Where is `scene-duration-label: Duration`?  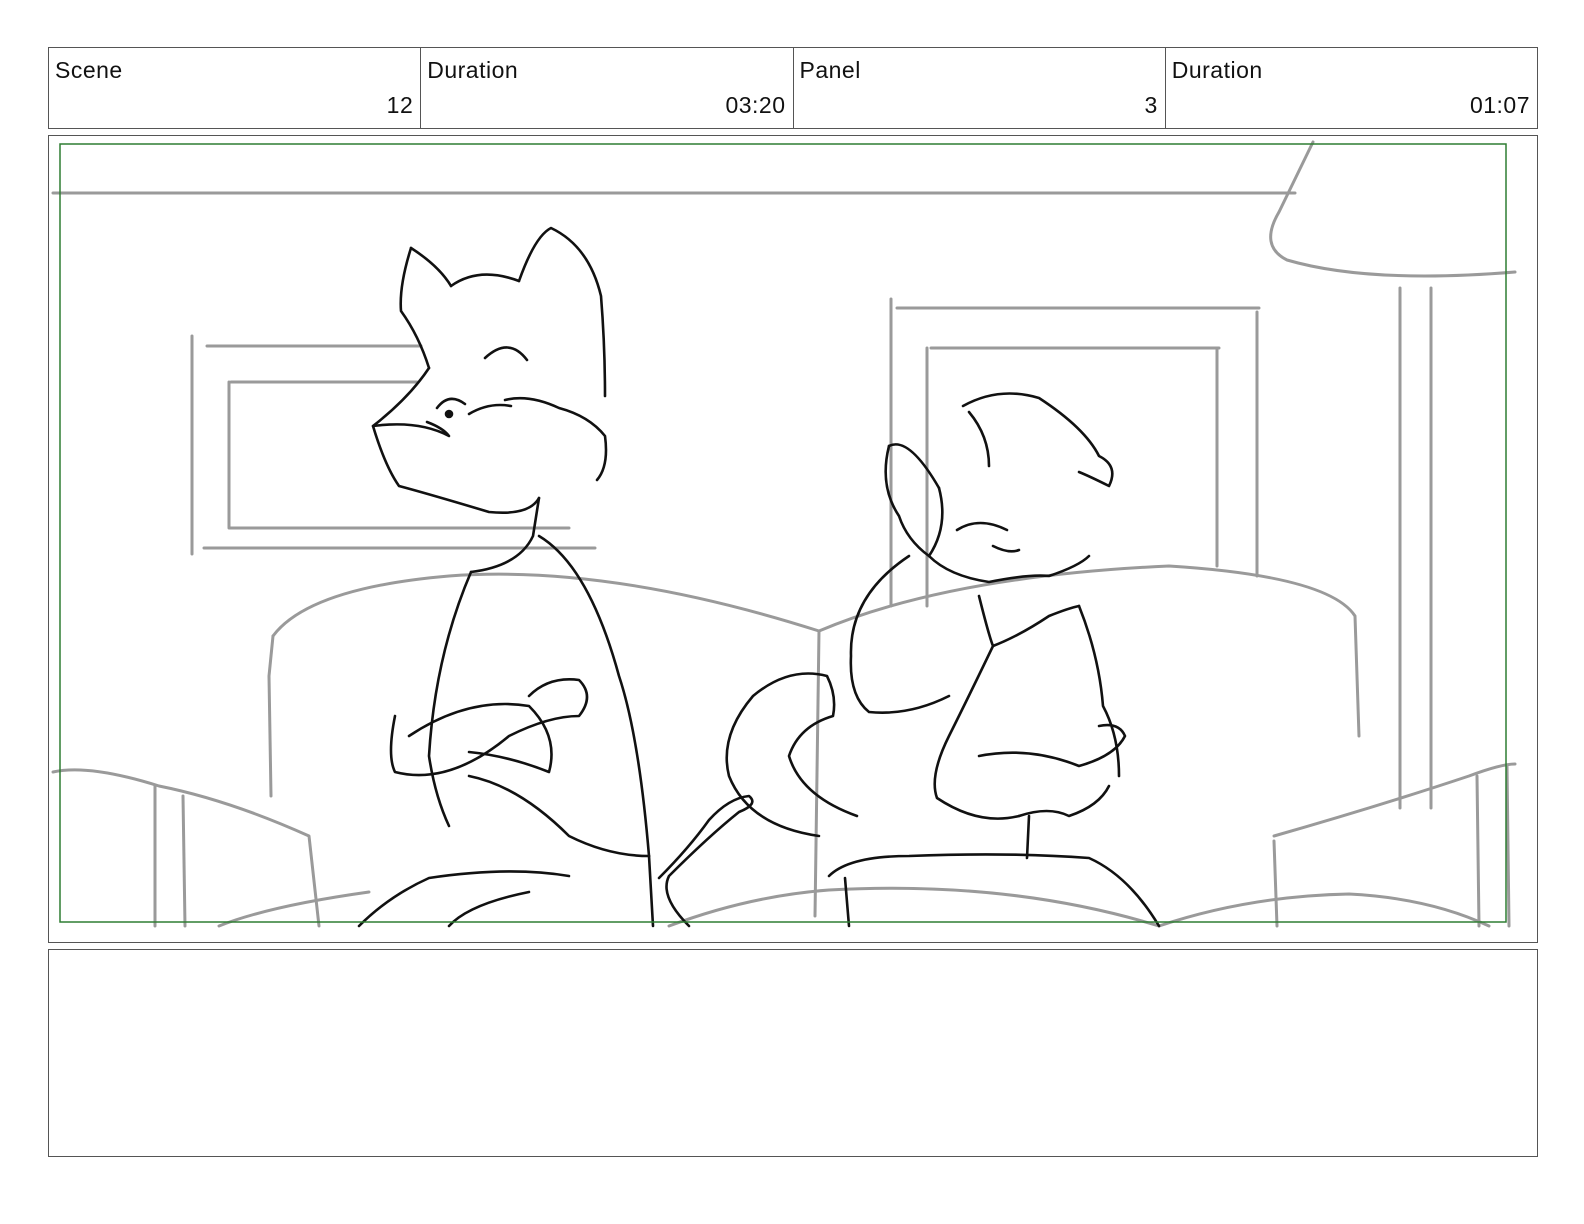 scene-duration-label: Duration is located at coordinates (473, 70).